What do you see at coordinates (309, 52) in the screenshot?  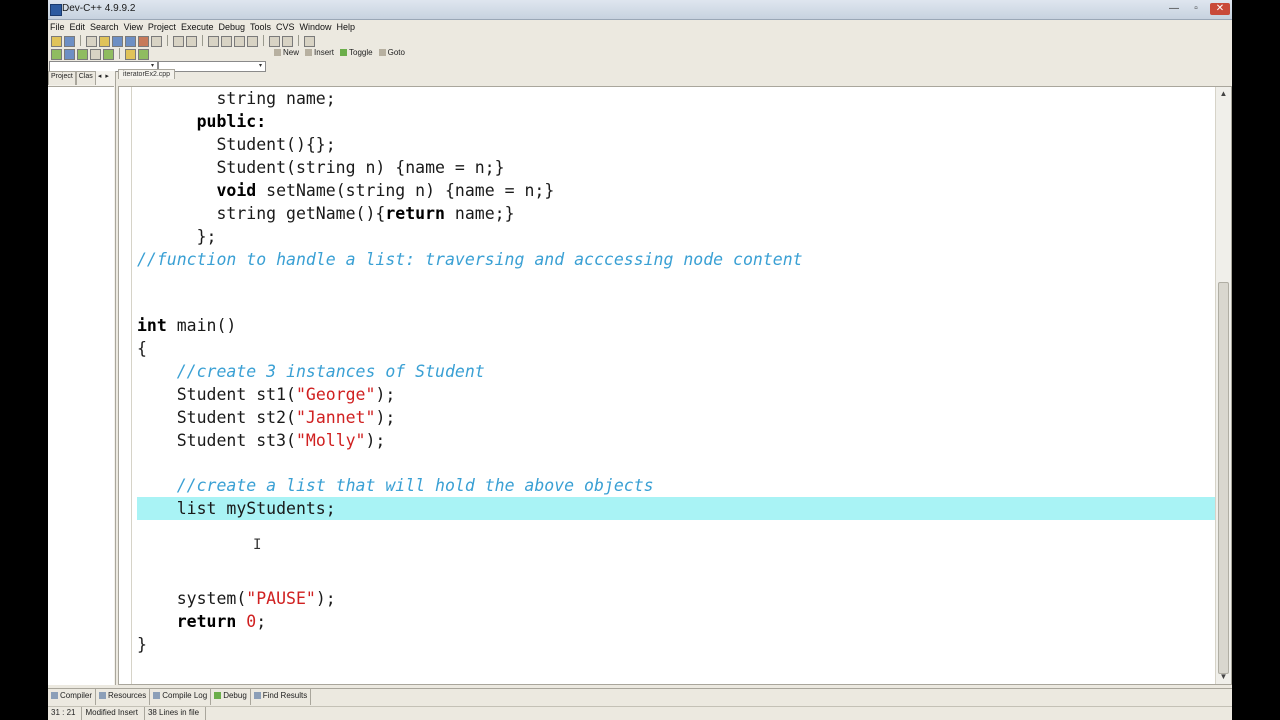 I see `insert-icon` at bounding box center [309, 52].